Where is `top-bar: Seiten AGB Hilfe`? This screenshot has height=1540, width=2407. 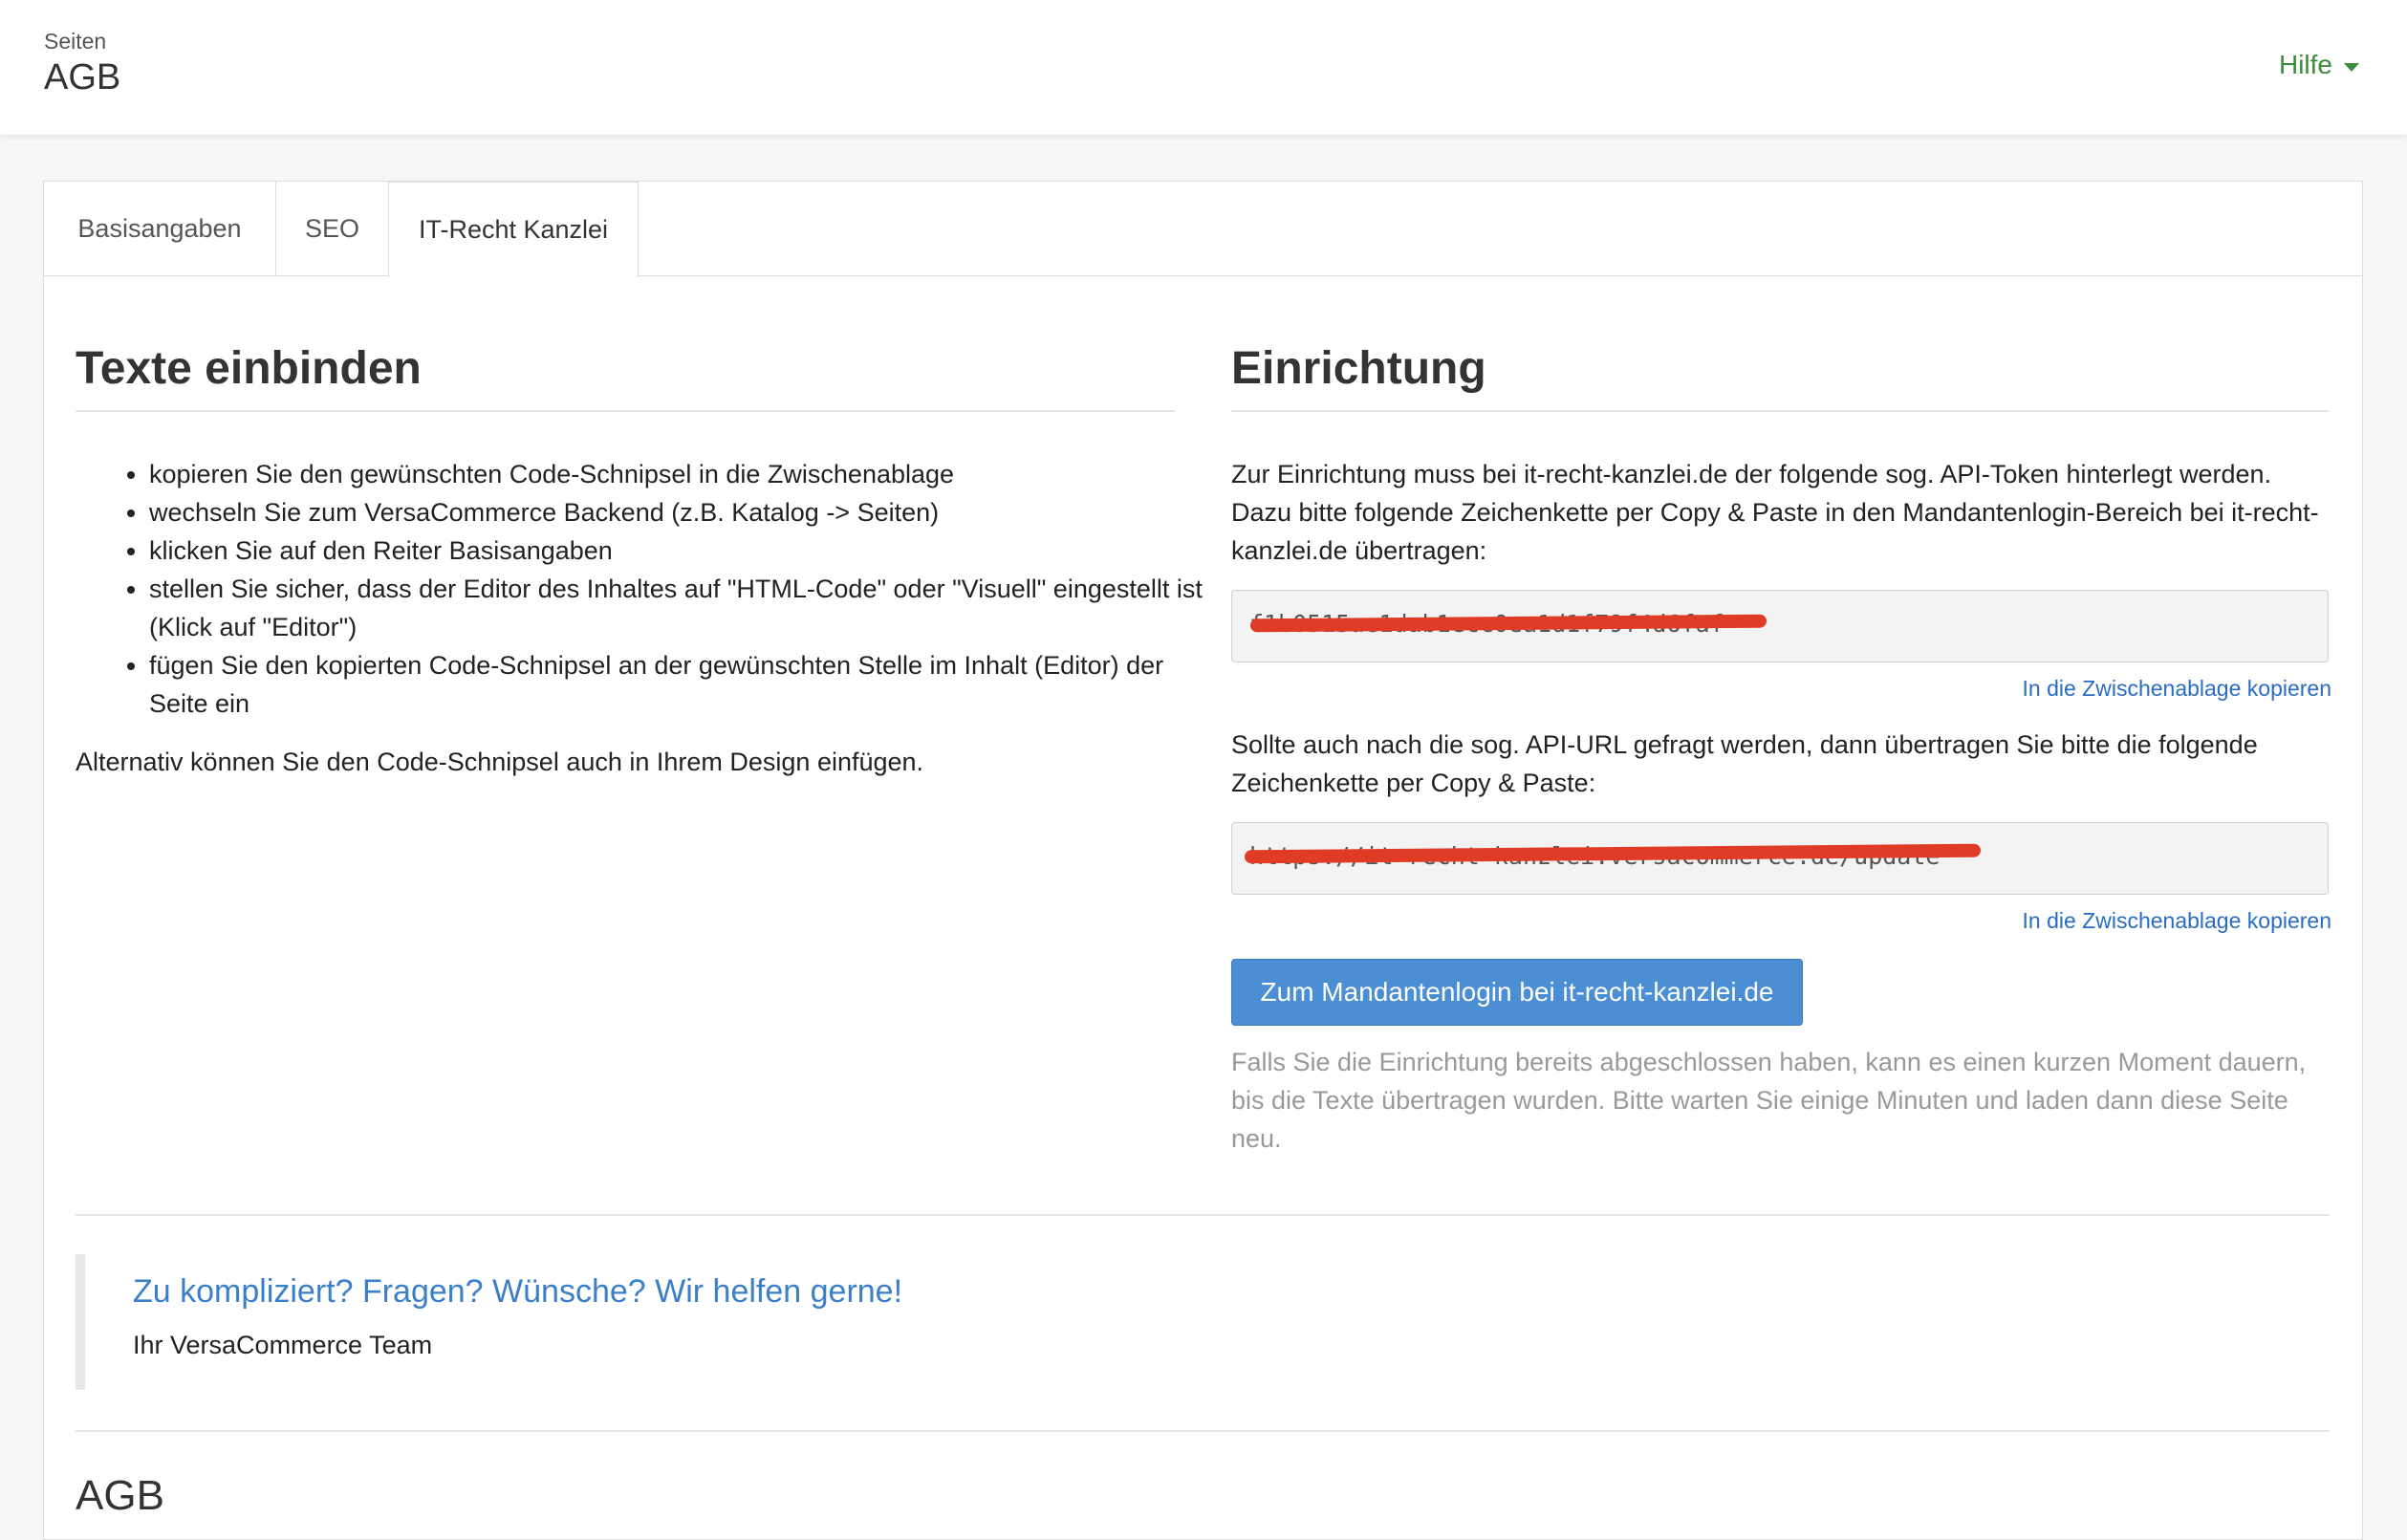 top-bar: Seiten AGB Hilfe is located at coordinates (1203, 67).